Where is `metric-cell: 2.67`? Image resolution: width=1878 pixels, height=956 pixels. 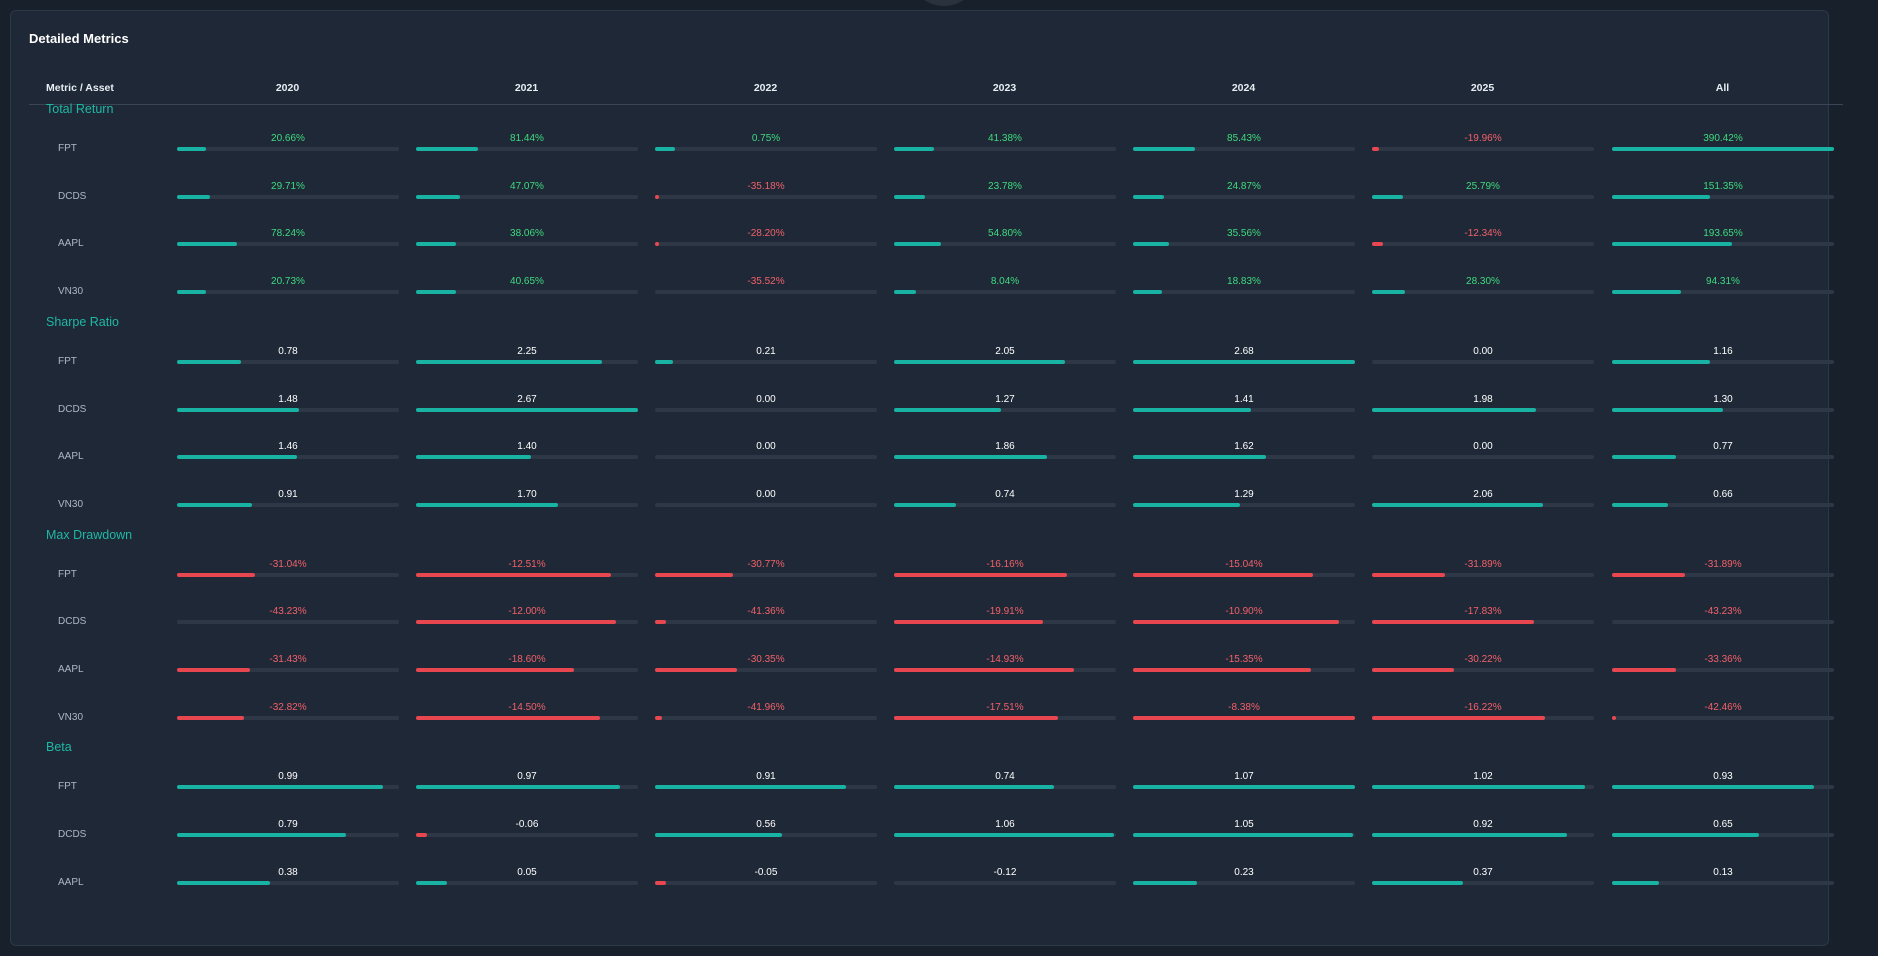
metric-cell: 2.67 is located at coordinates (527, 411).